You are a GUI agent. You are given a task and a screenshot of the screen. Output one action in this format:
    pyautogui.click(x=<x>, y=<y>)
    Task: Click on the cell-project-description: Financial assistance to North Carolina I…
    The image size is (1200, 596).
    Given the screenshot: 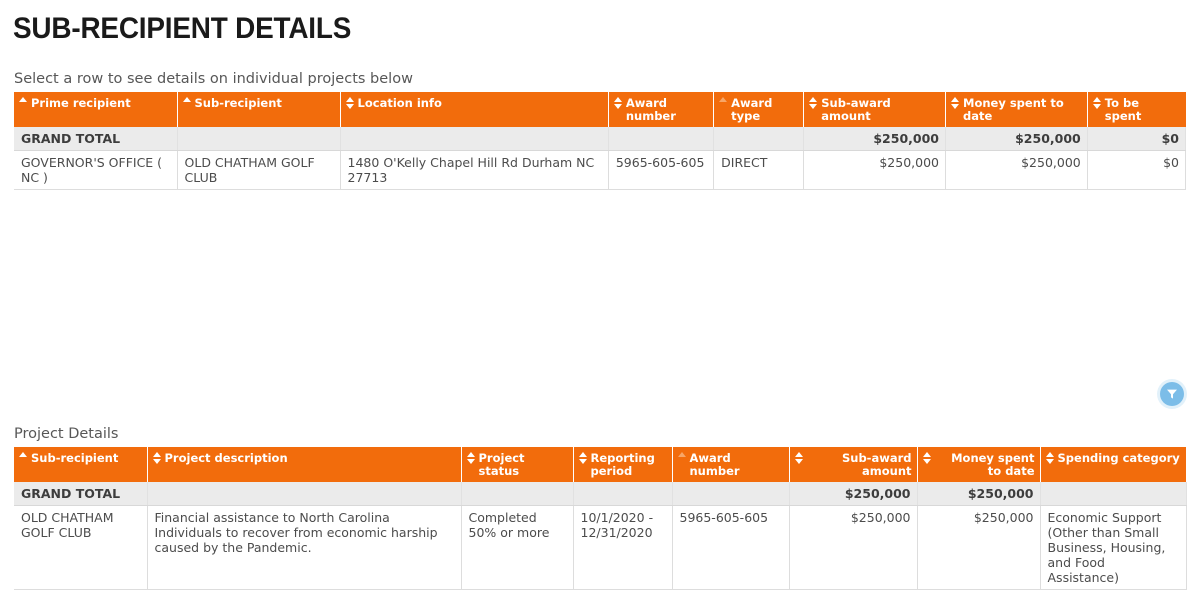 What is the action you would take?
    pyautogui.click(x=304, y=547)
    